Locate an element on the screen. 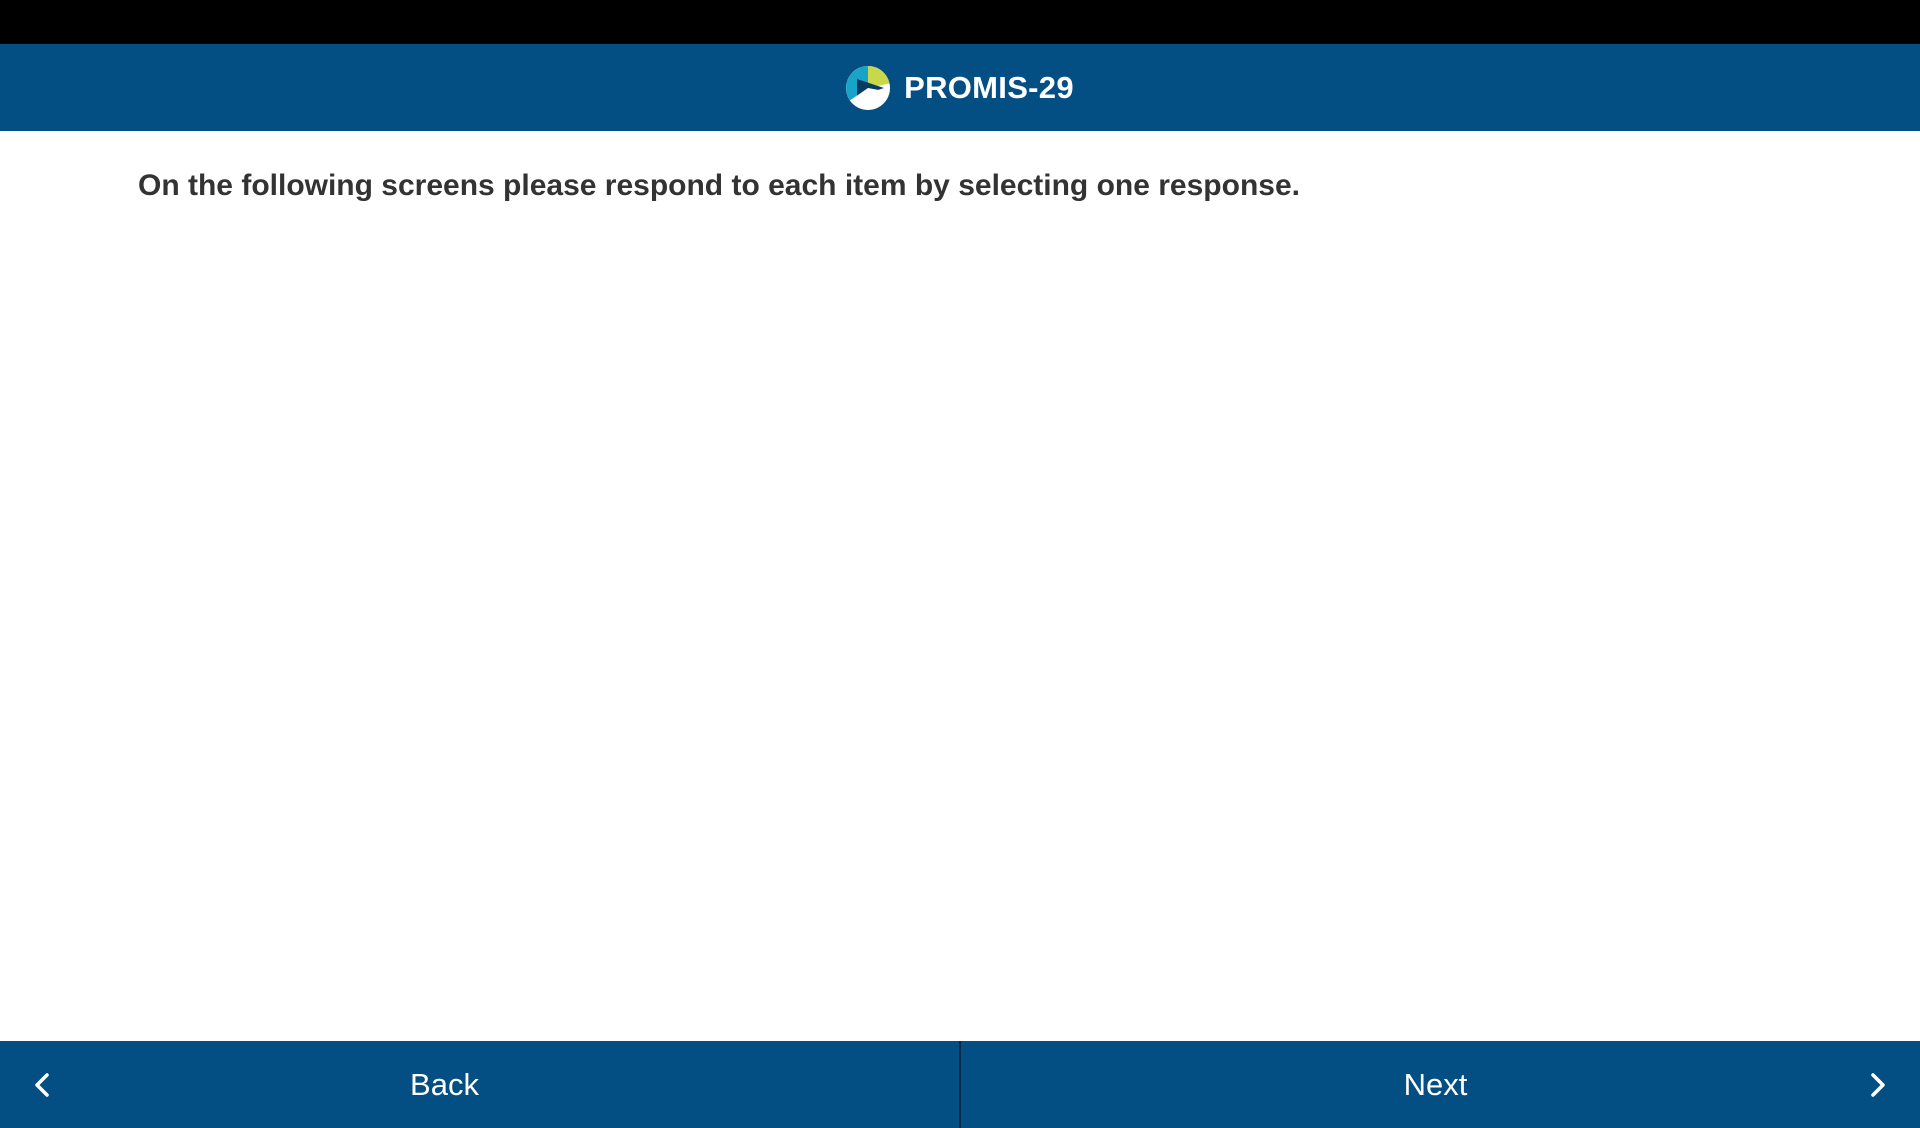 The width and height of the screenshot is (1920, 1128). promis-logo-icon is located at coordinates (868, 87).